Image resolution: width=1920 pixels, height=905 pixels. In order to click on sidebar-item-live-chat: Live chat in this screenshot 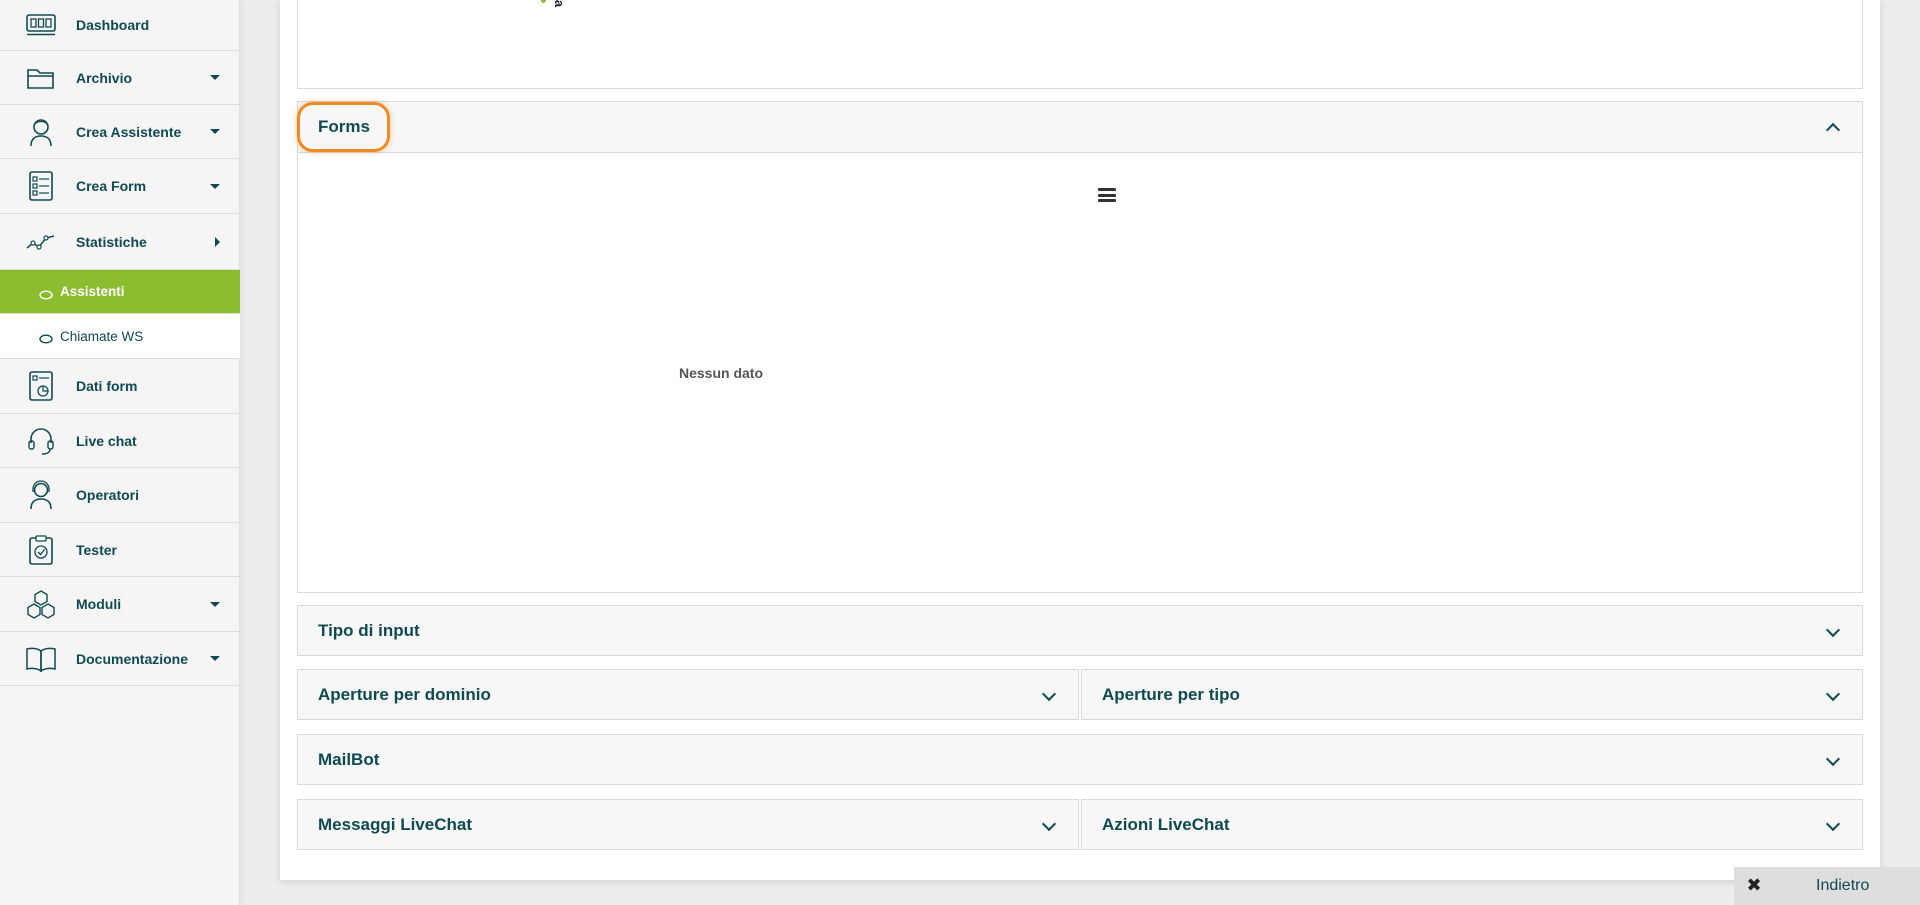, I will do `click(120, 441)`.